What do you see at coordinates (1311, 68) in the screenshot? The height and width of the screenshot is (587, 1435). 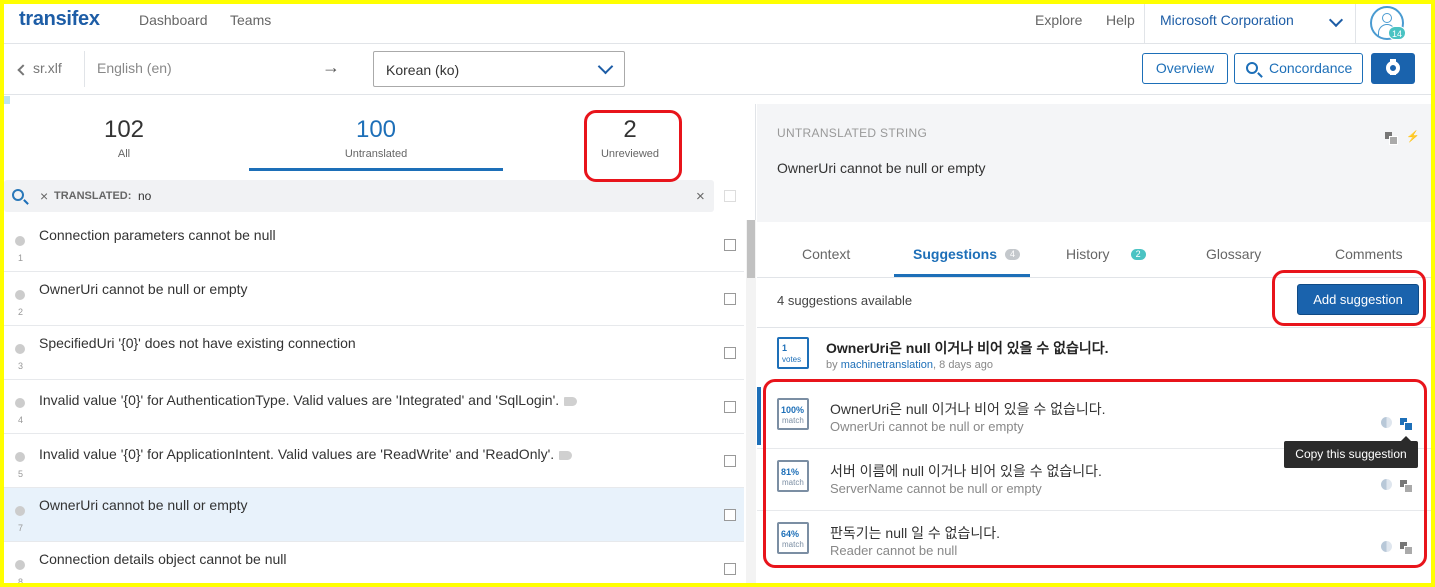 I see `concordance-label: Concordance` at bounding box center [1311, 68].